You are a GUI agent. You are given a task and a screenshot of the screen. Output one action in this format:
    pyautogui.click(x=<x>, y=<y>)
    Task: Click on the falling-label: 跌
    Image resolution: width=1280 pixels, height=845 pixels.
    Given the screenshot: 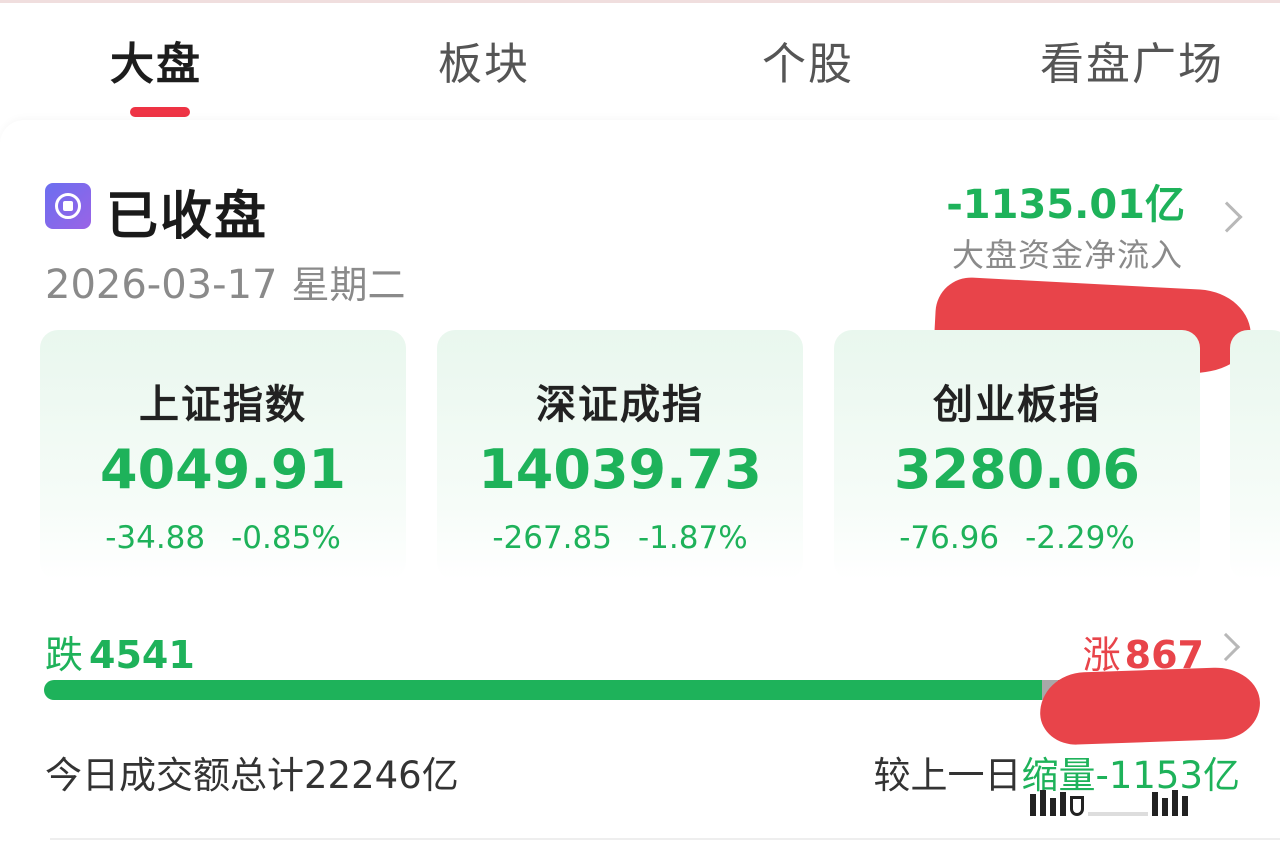 What is the action you would take?
    pyautogui.click(x=64, y=655)
    